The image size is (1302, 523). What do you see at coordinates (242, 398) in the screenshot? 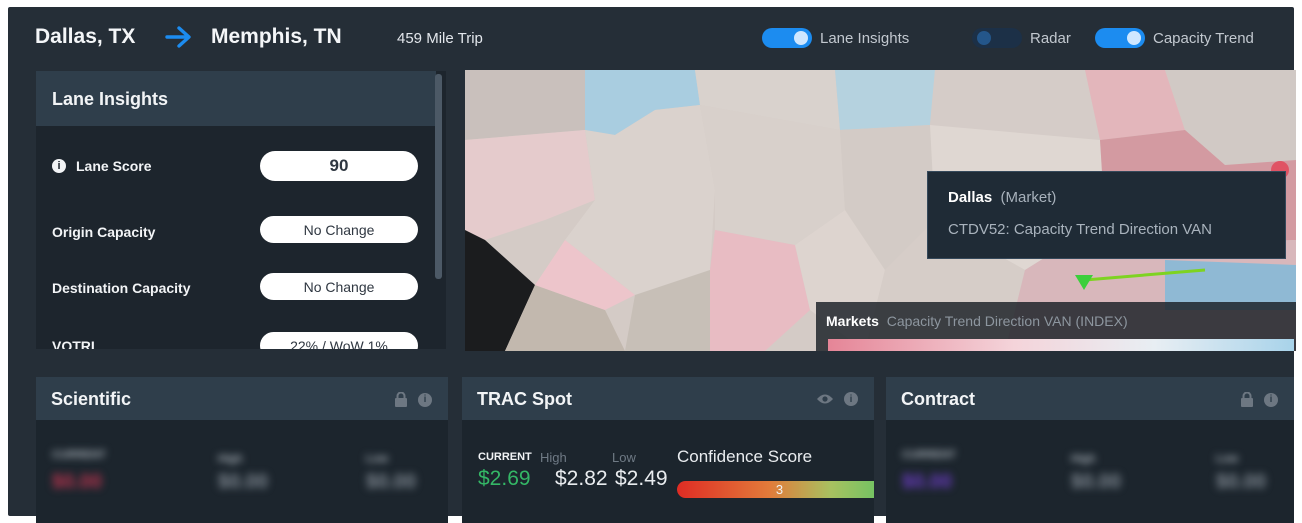
I see `scientific-card-header: Scientific i` at bounding box center [242, 398].